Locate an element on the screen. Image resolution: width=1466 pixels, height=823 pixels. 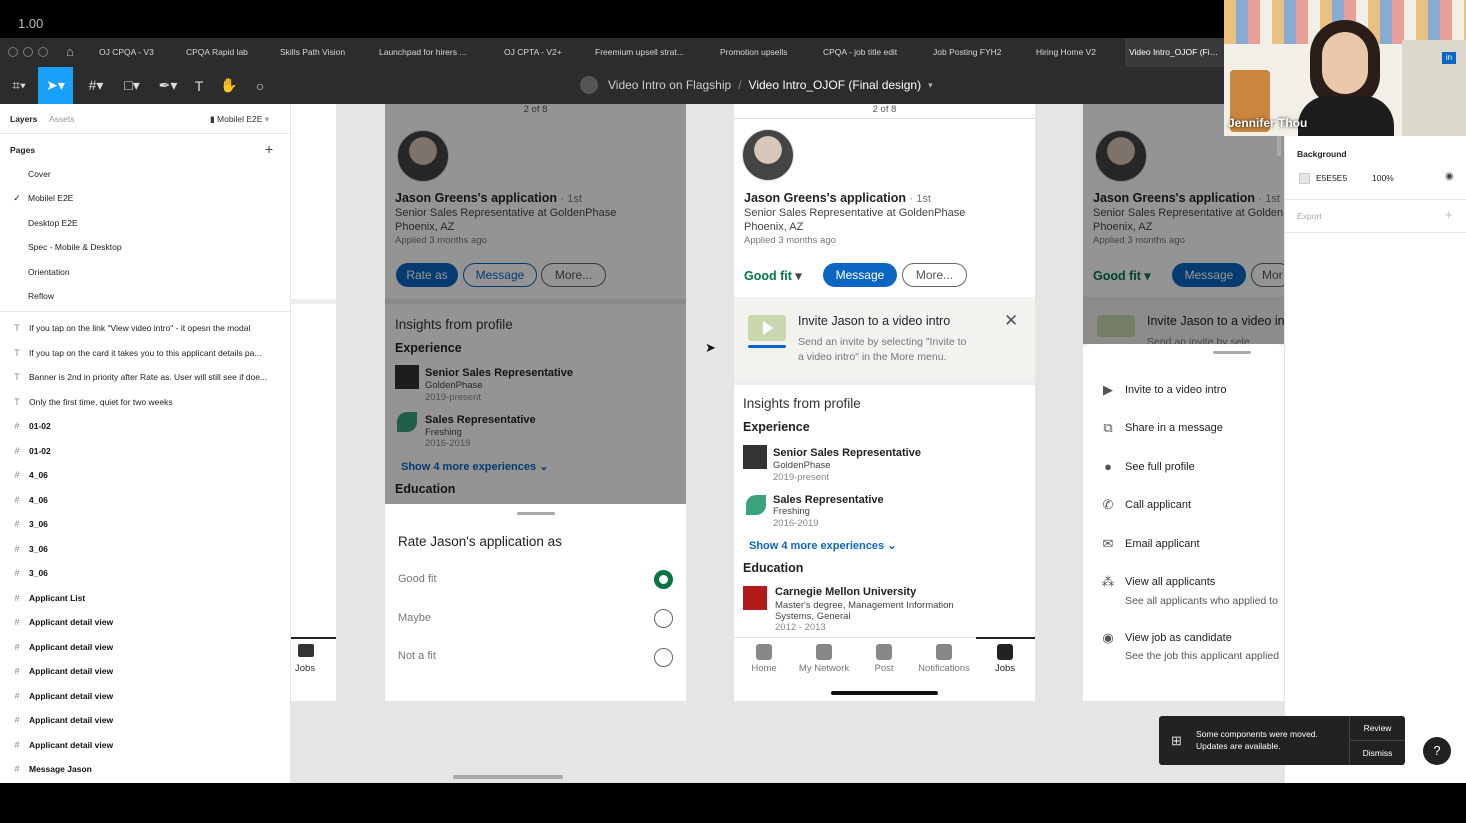
add-export-icon: + is located at coordinates (1449, 214).